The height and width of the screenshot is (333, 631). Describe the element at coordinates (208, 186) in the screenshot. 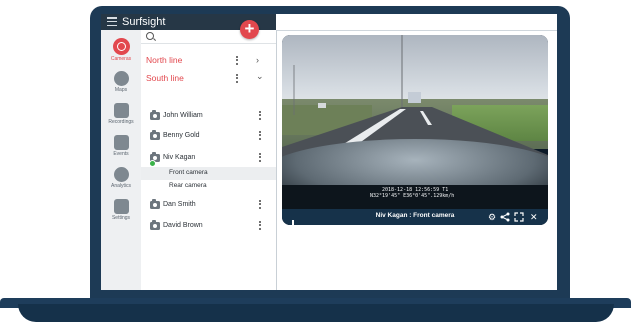

I see `camera-item-rear: Rear camera` at that location.